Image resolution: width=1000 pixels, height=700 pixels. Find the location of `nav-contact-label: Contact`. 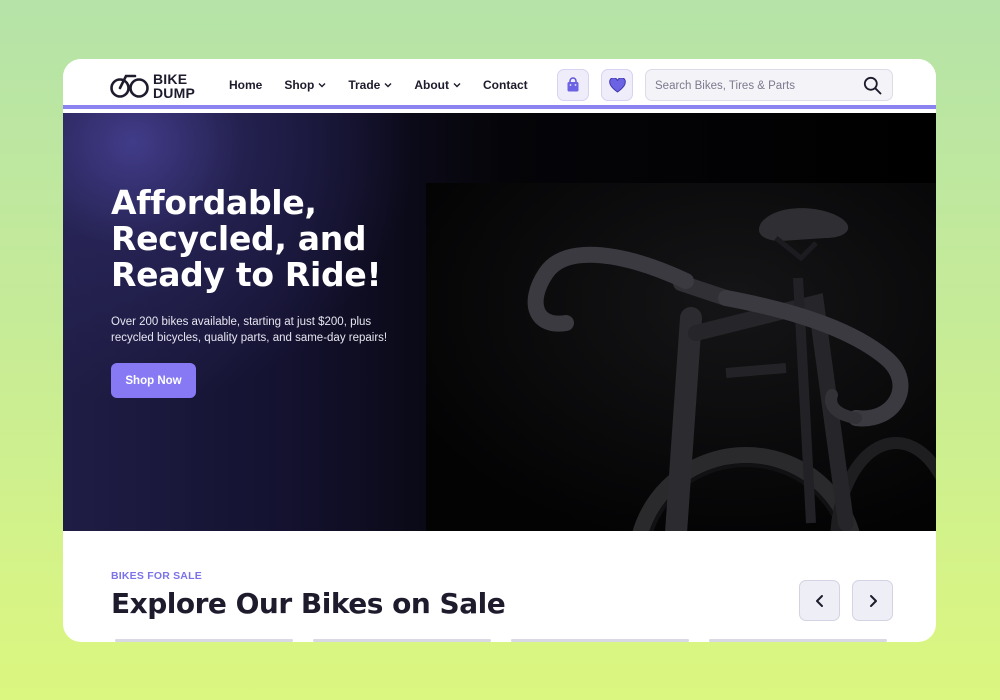

nav-contact-label: Contact is located at coordinates (505, 85).